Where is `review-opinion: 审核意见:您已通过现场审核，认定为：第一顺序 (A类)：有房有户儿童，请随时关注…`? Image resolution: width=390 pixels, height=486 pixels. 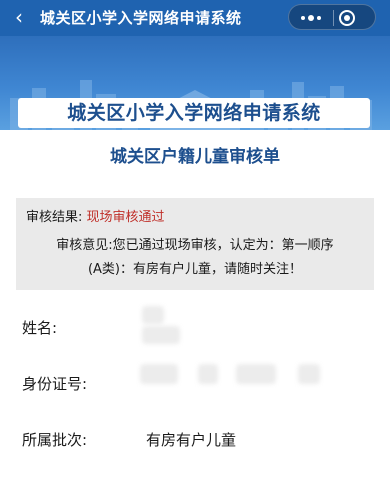
review-opinion: 审核意见:您已通过现场审核，认定为：第一顺序 (A类)：有房有户儿童，请随时关注… is located at coordinates (195, 258).